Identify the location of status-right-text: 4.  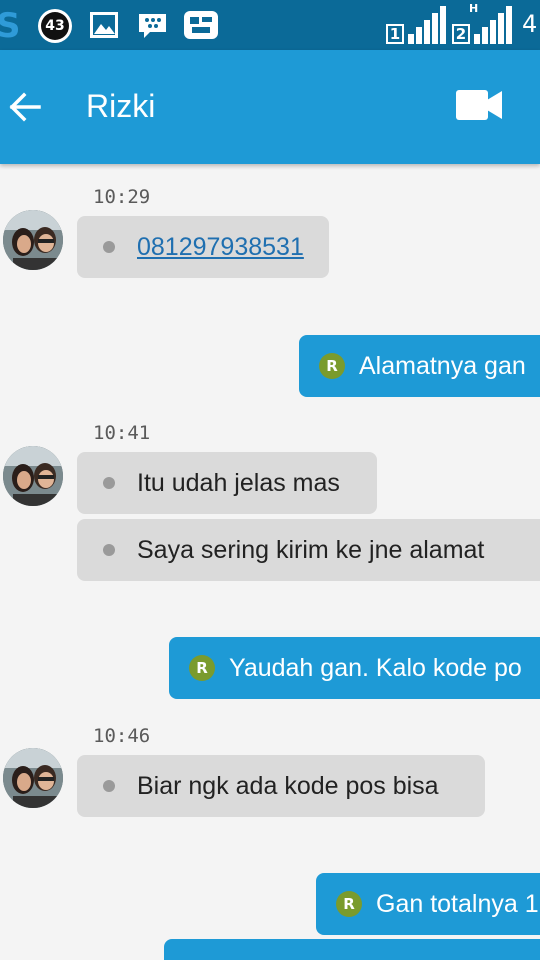
(530, 24).